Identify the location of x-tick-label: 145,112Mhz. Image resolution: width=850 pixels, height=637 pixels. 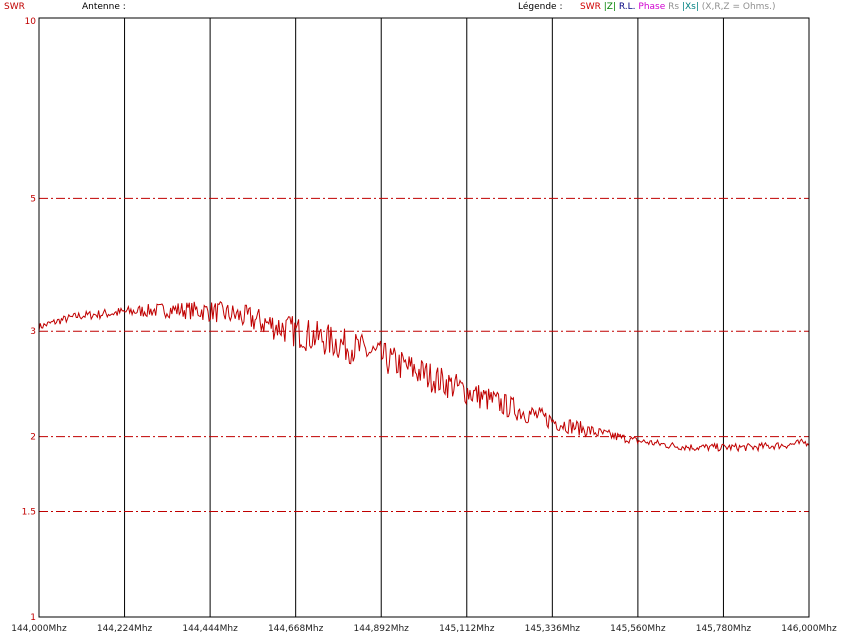
(467, 629).